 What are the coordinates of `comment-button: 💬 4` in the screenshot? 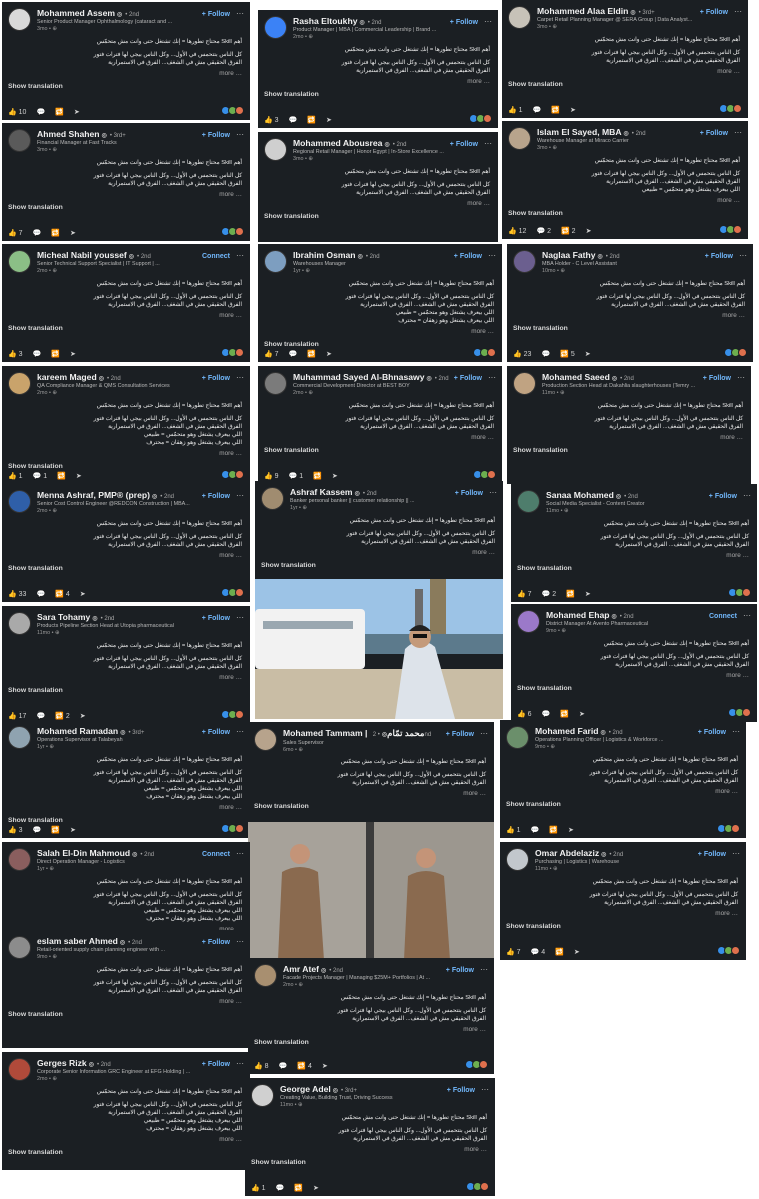 It's located at (538, 952).